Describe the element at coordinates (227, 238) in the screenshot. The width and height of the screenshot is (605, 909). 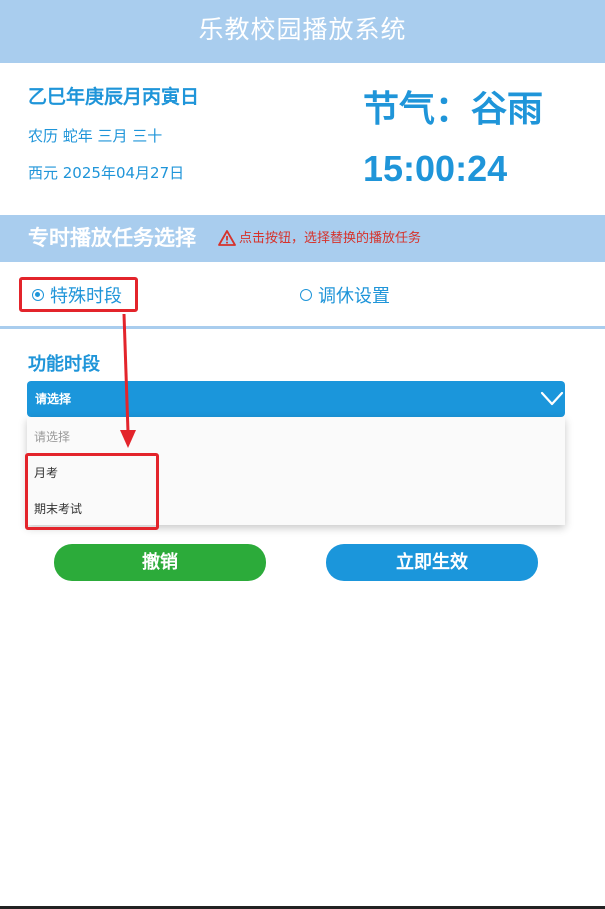
I see `warning-triangle-icon` at that location.